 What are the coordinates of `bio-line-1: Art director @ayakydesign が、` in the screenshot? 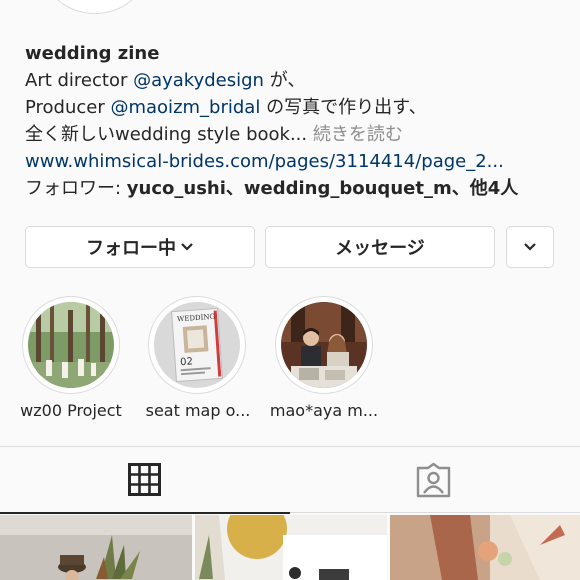 It's located at (297, 80).